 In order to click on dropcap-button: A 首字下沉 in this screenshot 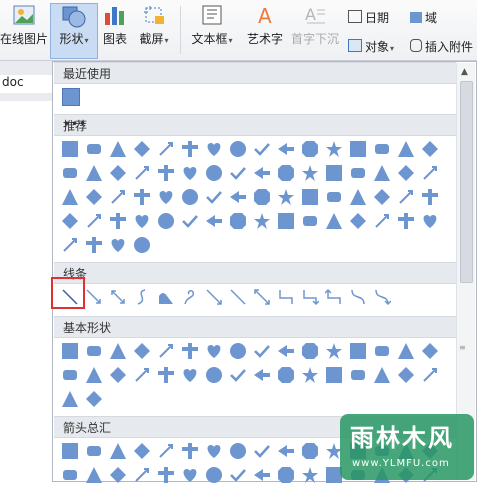, I will do `click(315, 25)`.